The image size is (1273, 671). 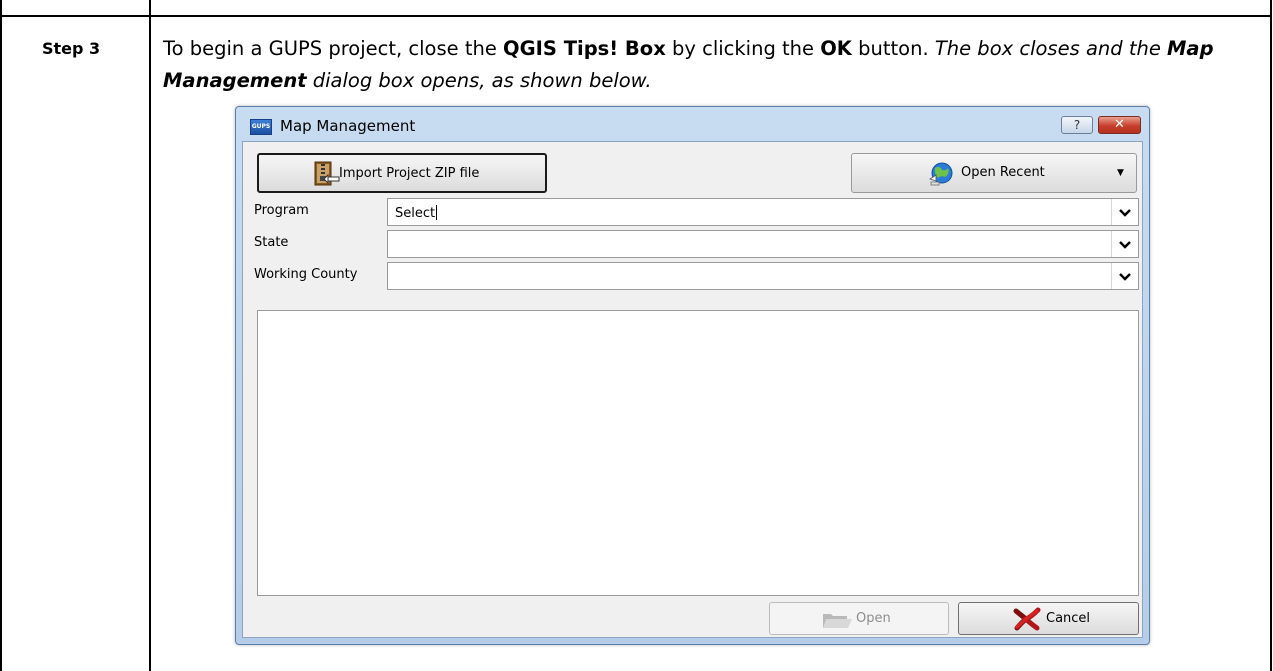 I want to click on help-button: ?, so click(x=1077, y=125).